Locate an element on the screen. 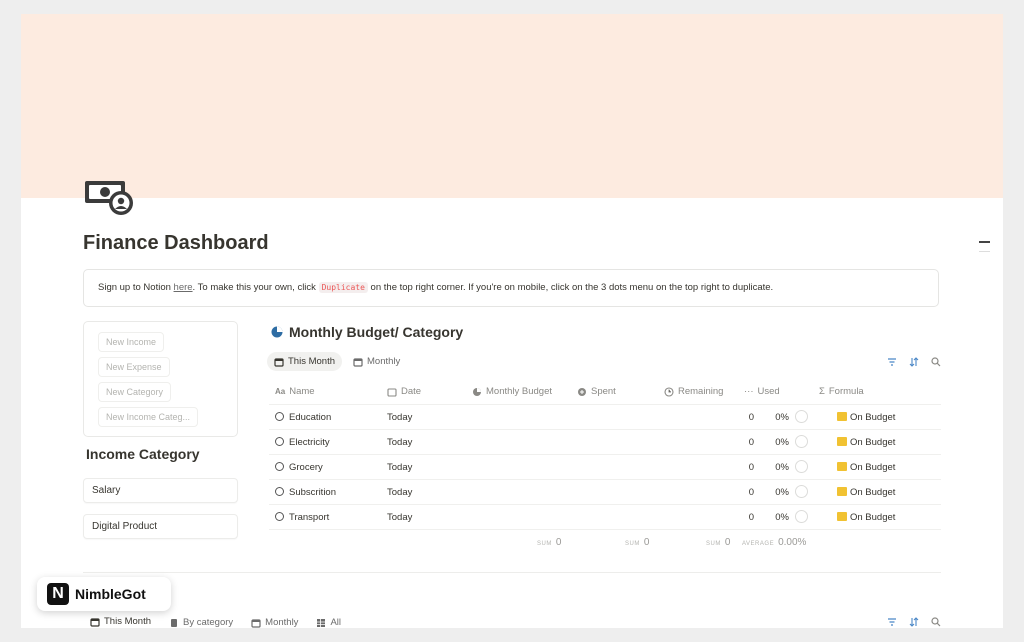 This screenshot has height=642, width=1024. tab-by-category: By category is located at coordinates (201, 620).